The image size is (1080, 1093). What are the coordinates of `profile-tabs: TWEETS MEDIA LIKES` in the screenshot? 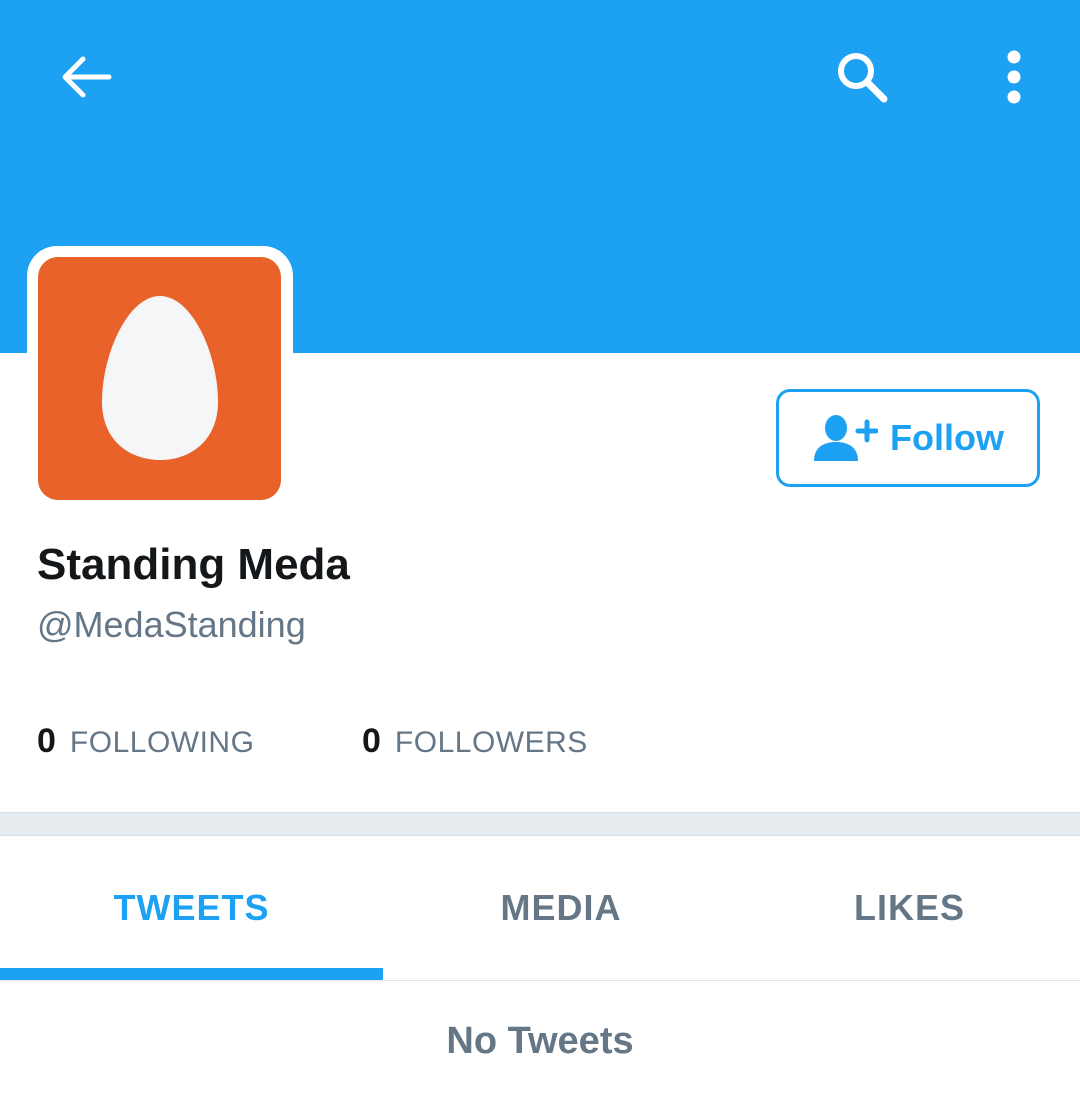 It's located at (540, 908).